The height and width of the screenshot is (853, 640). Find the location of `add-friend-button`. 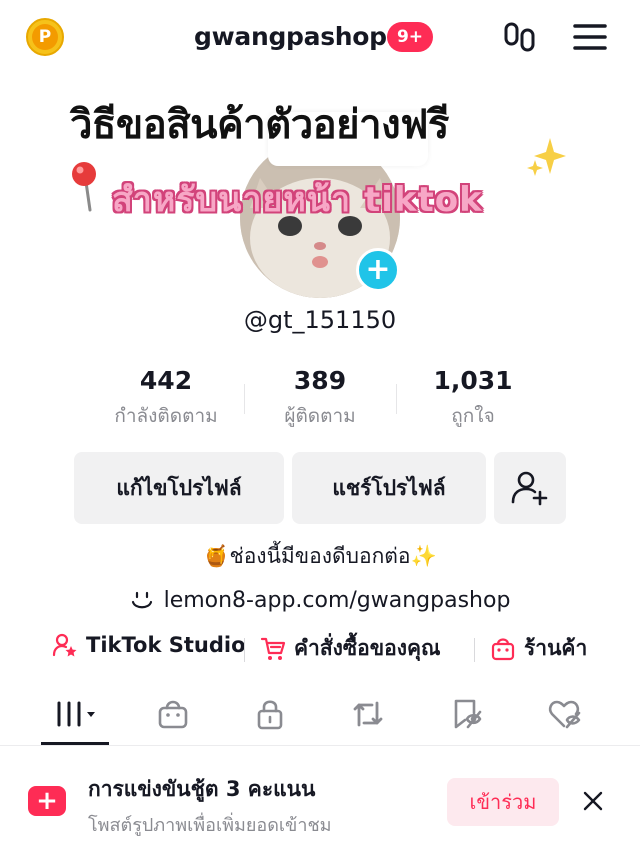

add-friend-button is located at coordinates (530, 488).